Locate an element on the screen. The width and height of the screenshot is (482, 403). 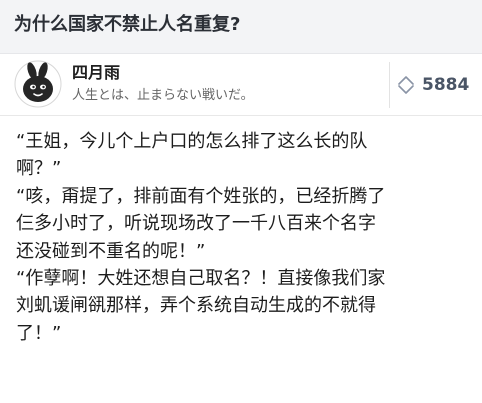
answer-line: “咳，甭提了，排前面有个姓张的，已经折腾了 is located at coordinates (201, 196).